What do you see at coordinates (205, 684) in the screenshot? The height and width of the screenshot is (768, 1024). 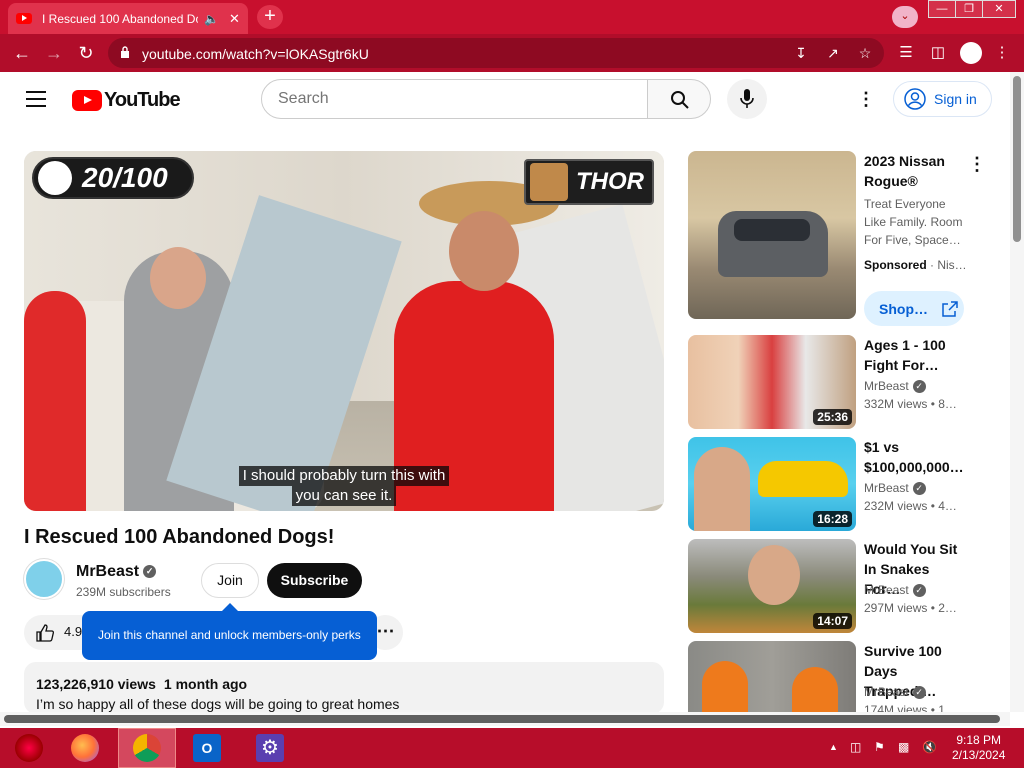 I see `upload-age: 1 month ago` at bounding box center [205, 684].